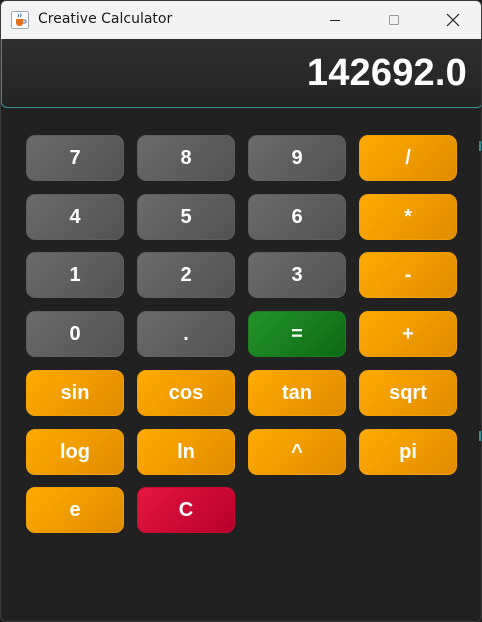  What do you see at coordinates (75, 217) in the screenshot?
I see `key-4: 4` at bounding box center [75, 217].